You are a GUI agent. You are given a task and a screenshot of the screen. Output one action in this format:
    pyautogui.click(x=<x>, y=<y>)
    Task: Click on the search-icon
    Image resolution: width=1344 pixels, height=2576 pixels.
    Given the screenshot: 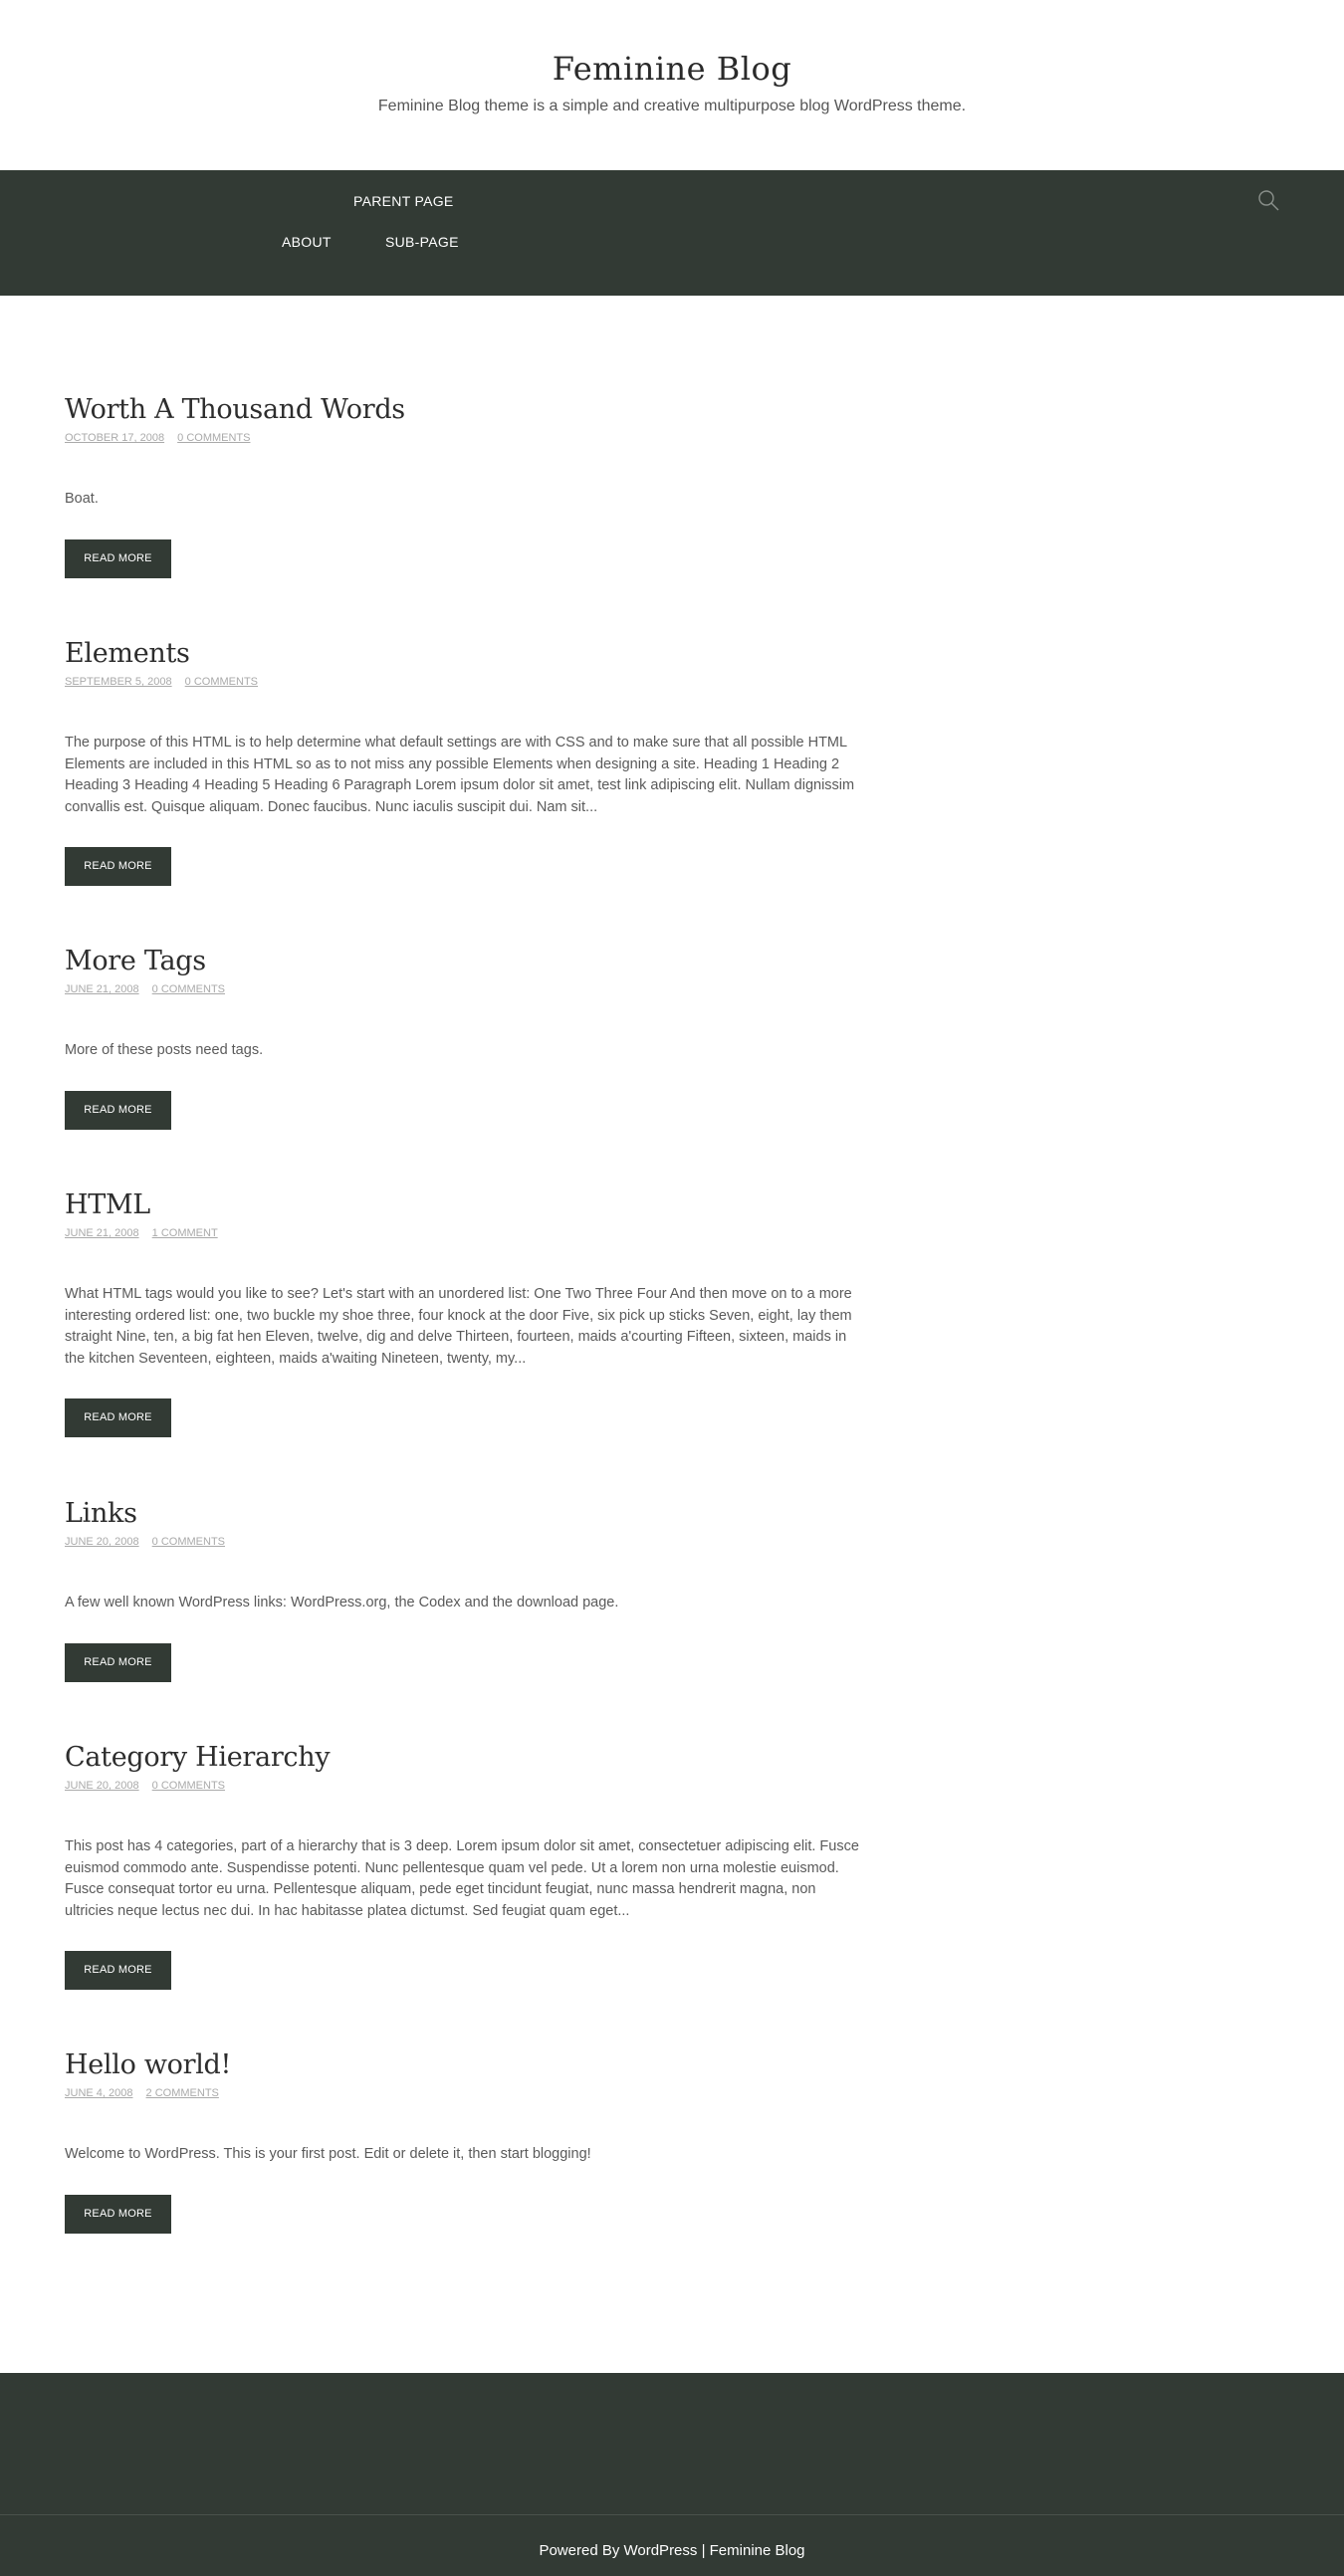 What is the action you would take?
    pyautogui.click(x=1268, y=200)
    